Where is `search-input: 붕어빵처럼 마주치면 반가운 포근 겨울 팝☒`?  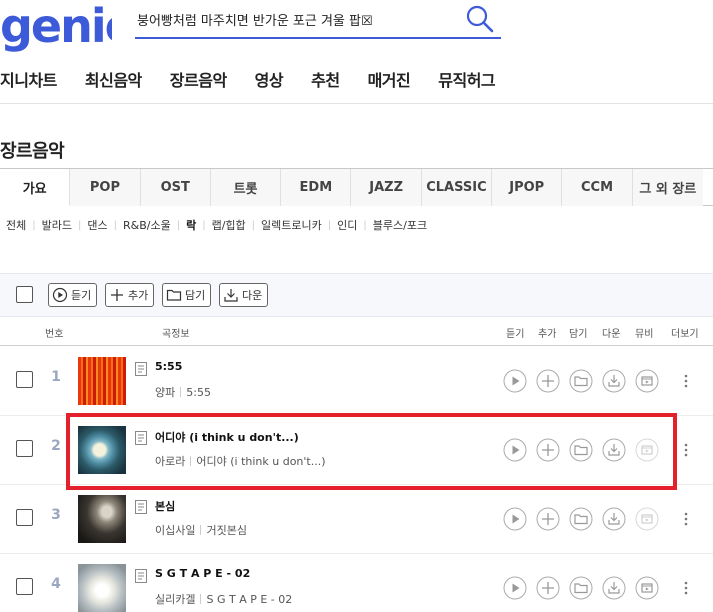
search-input: 붕어빵처럼 마주치면 반가운 포근 겨울 팝☒ is located at coordinates (255, 19).